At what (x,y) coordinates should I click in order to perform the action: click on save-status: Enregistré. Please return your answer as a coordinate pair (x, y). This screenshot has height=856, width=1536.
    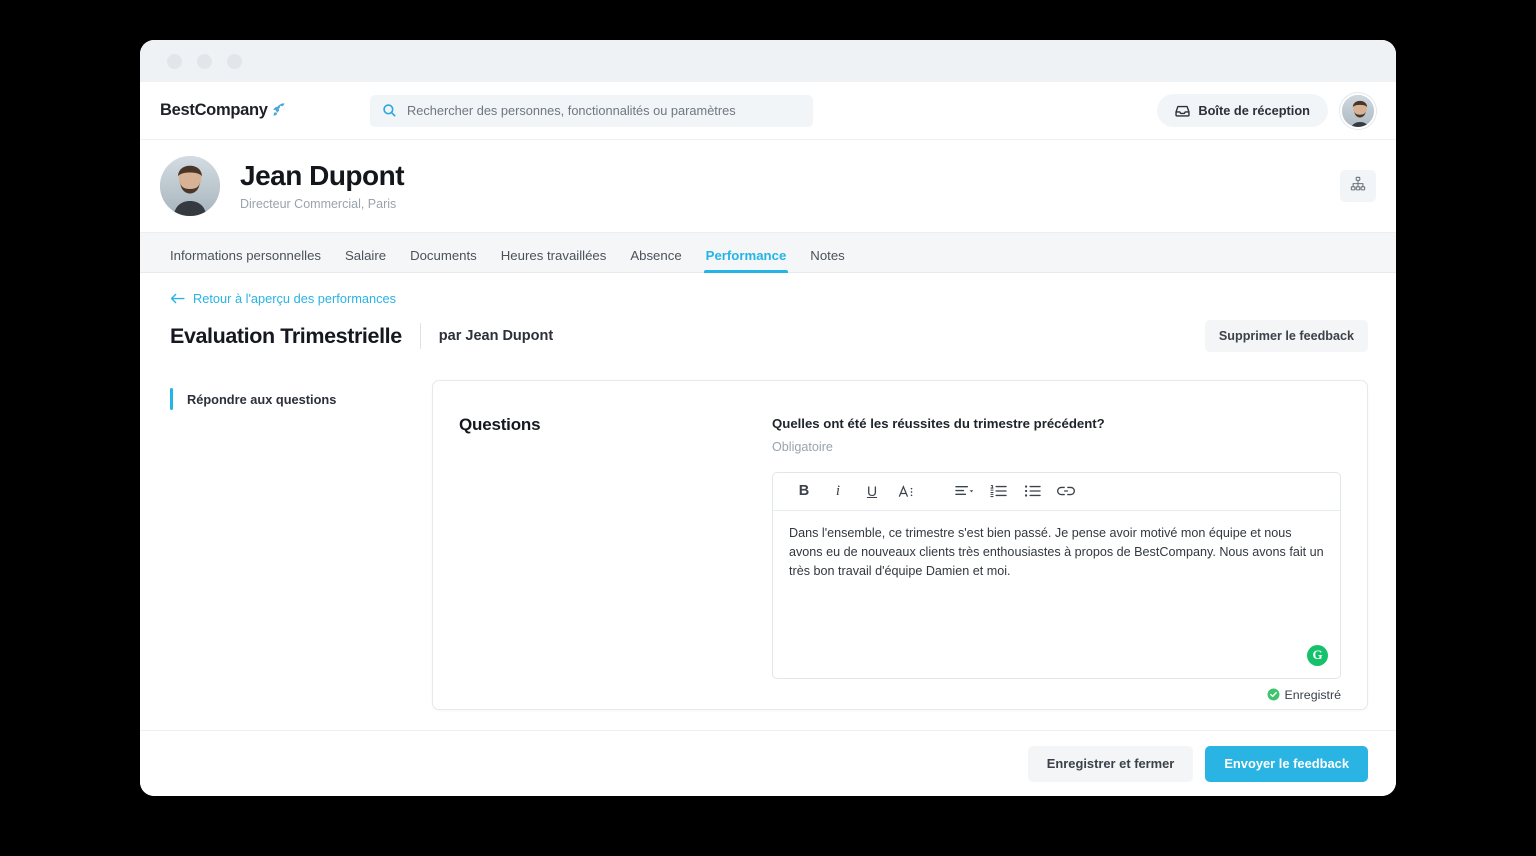
    Looking at the image, I should click on (1056, 695).